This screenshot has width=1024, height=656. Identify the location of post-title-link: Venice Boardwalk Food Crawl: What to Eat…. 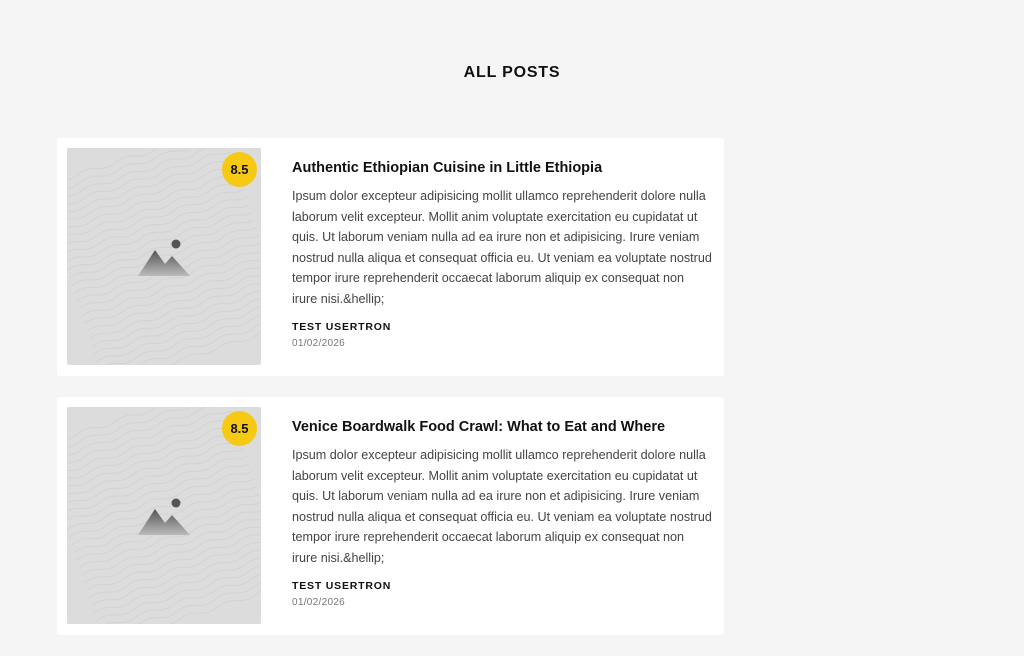
(503, 427).